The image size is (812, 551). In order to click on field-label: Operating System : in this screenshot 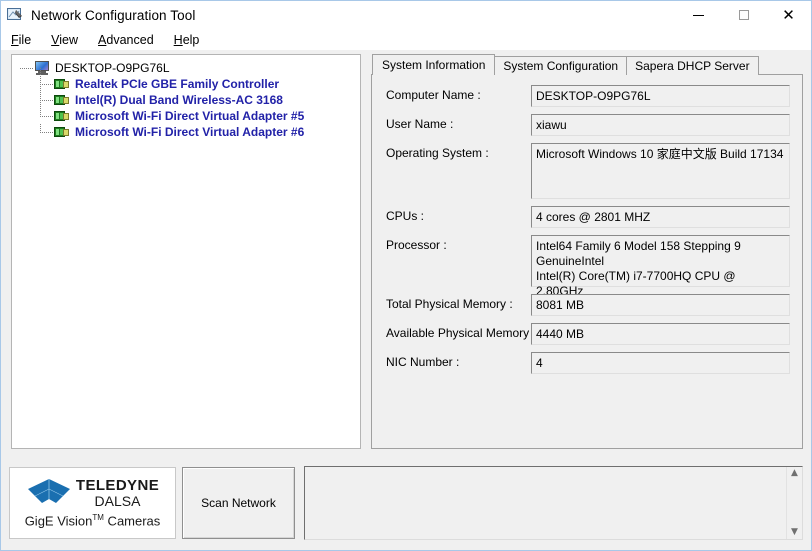, I will do `click(437, 153)`.